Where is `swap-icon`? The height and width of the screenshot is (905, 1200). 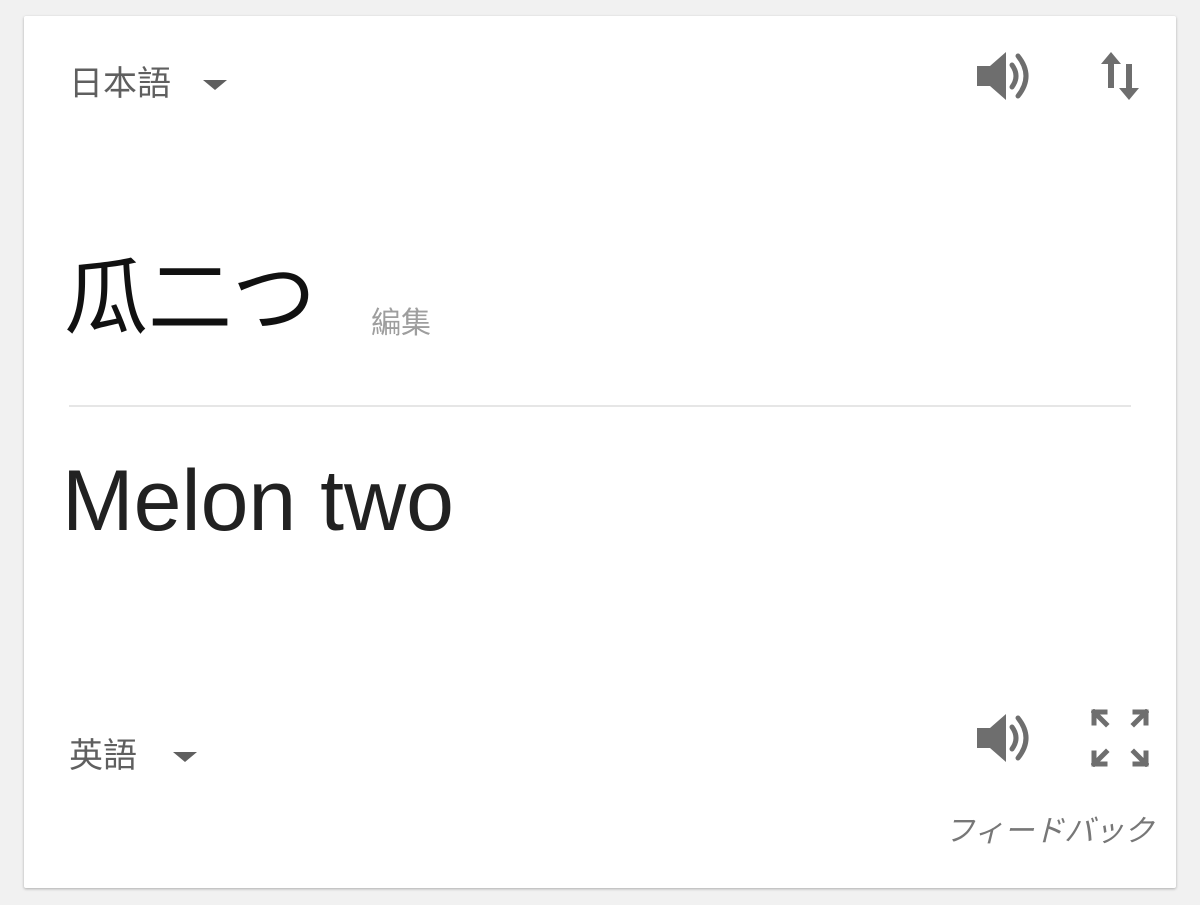 swap-icon is located at coordinates (1120, 76).